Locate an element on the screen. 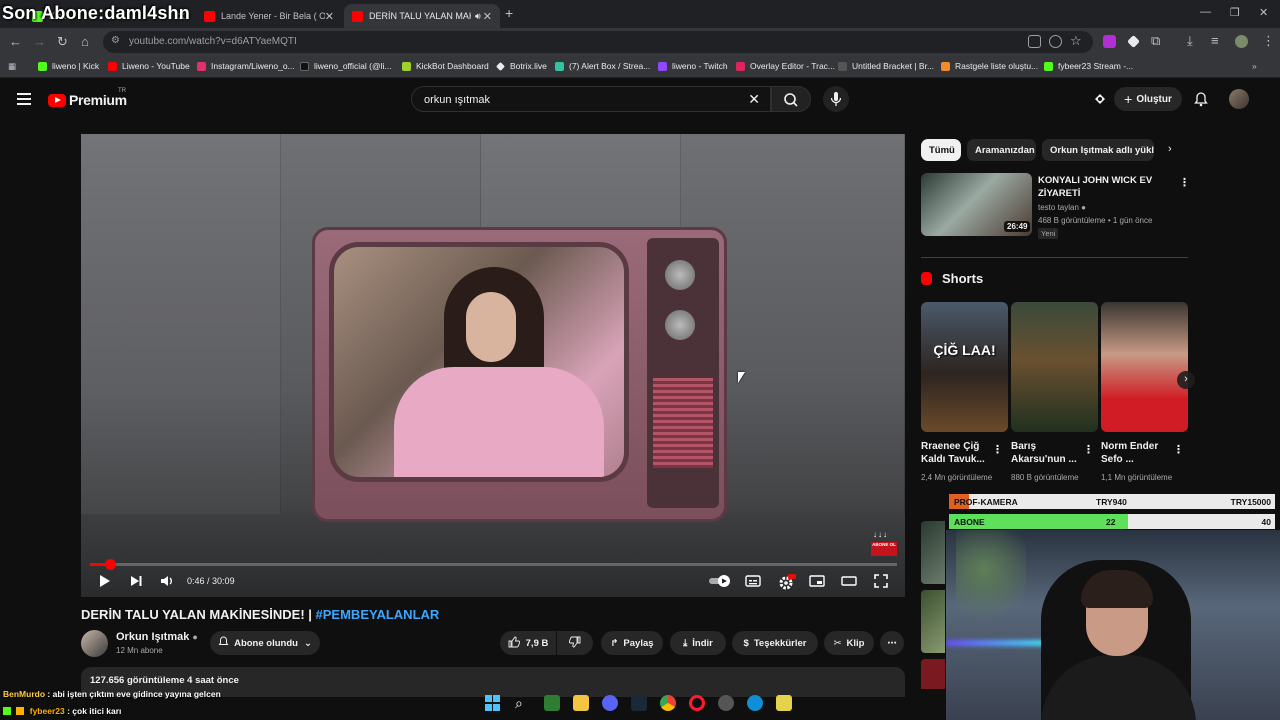  shorts-next-button: › is located at coordinates (1186, 380).